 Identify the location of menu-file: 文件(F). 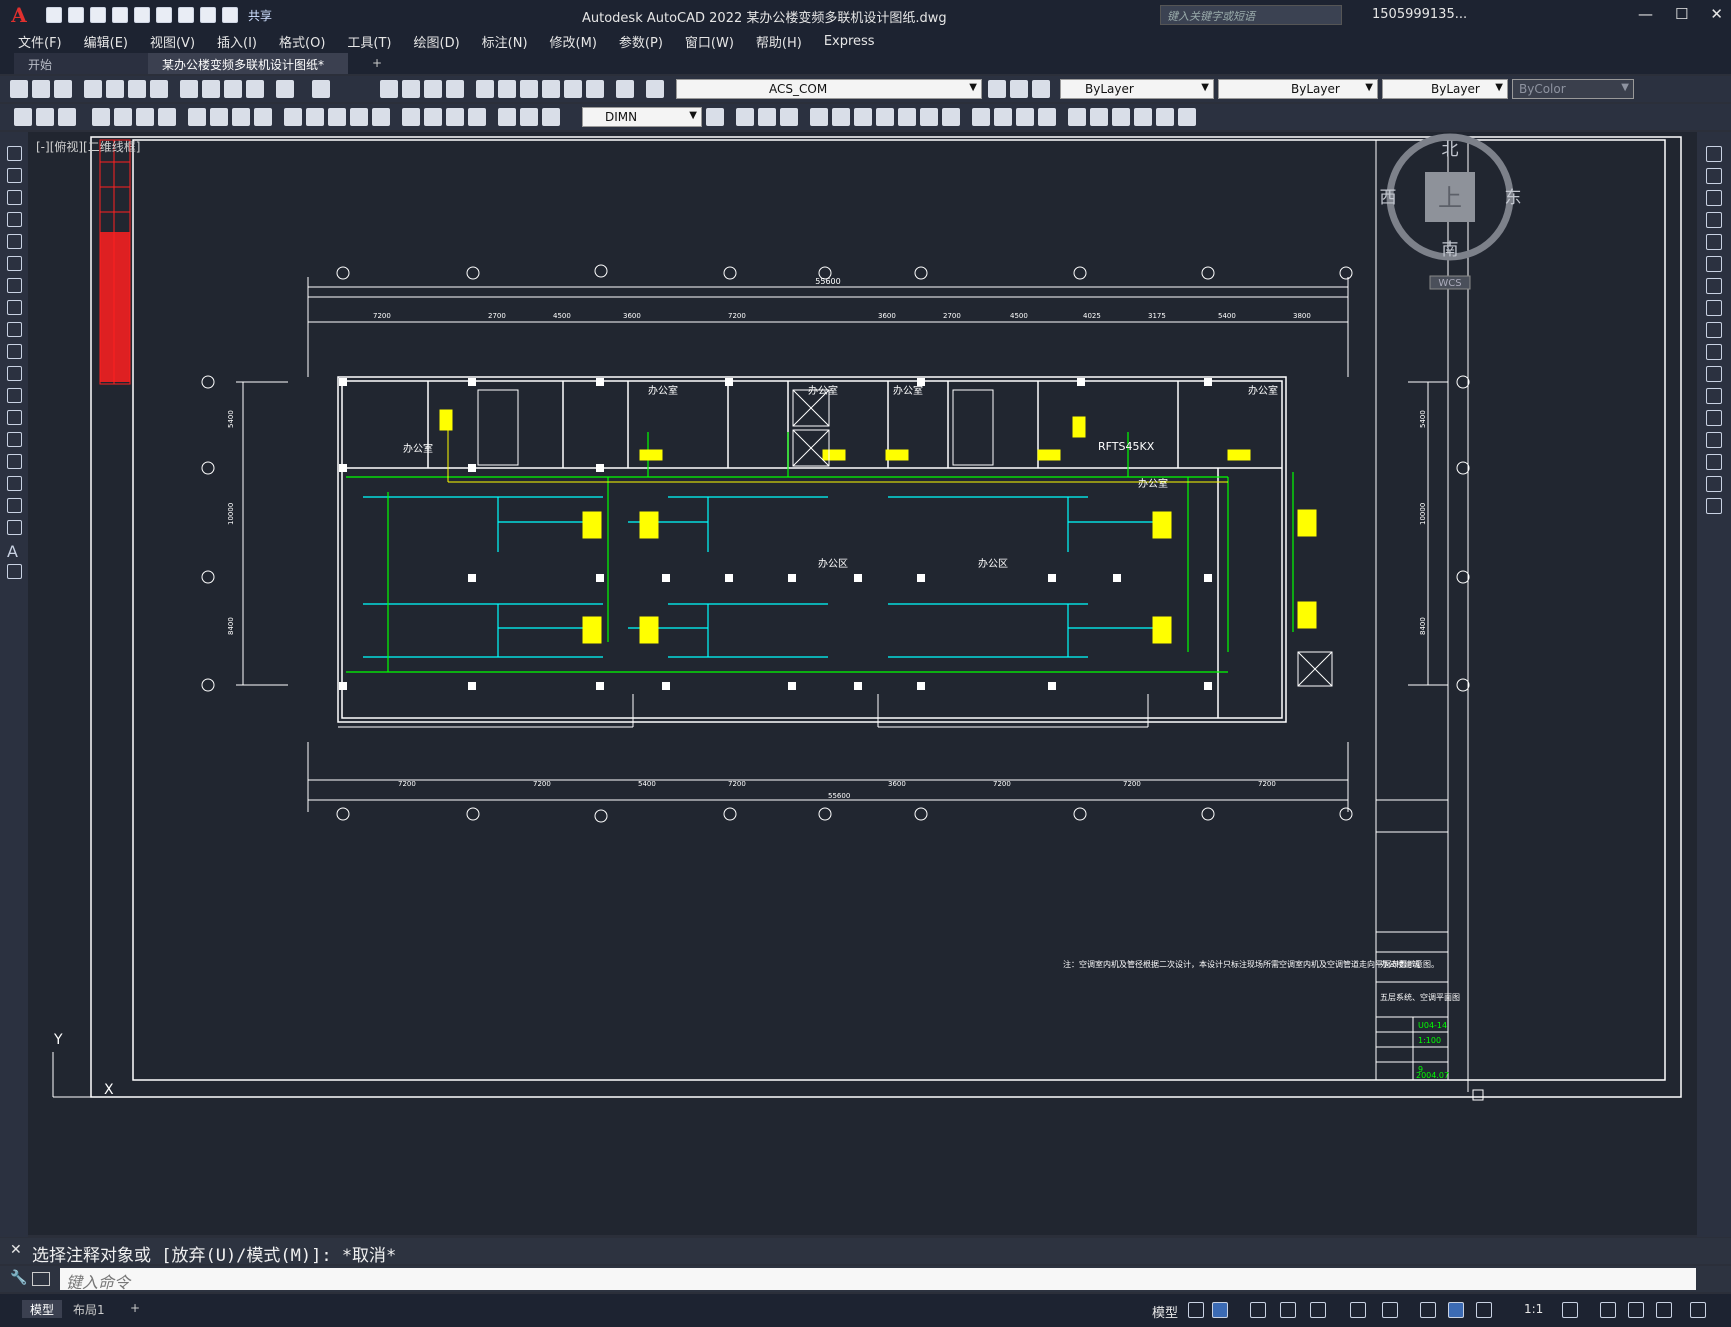
(40, 41).